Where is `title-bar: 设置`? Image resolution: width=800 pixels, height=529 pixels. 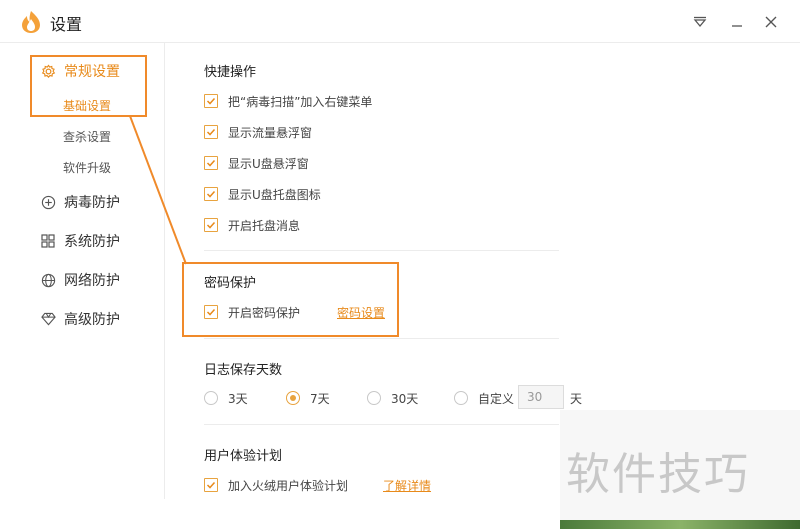 title-bar: 设置 is located at coordinates (400, 21).